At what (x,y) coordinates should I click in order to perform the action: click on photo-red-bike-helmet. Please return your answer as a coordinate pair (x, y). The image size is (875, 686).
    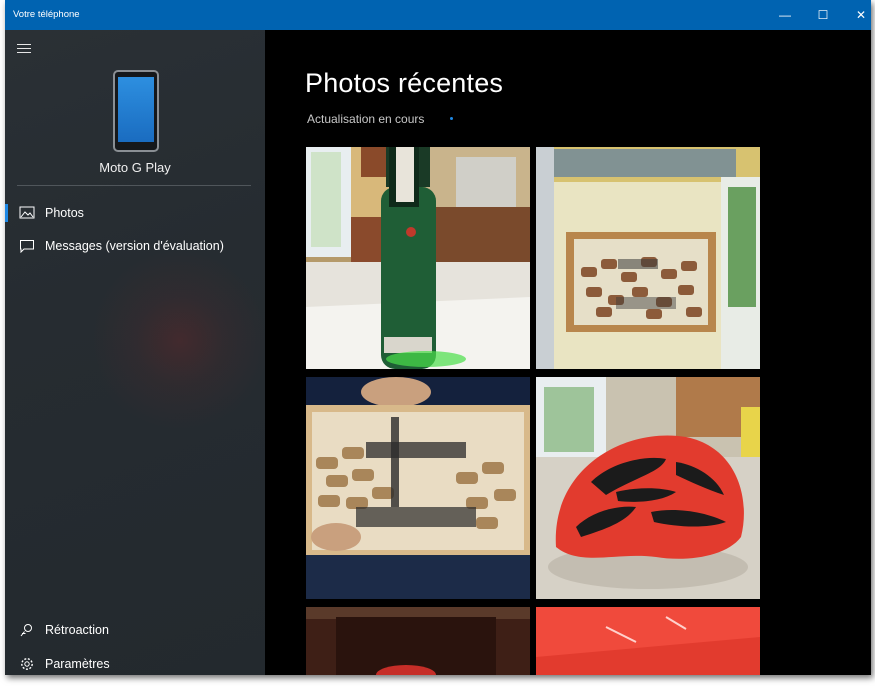
    Looking at the image, I should click on (648, 488).